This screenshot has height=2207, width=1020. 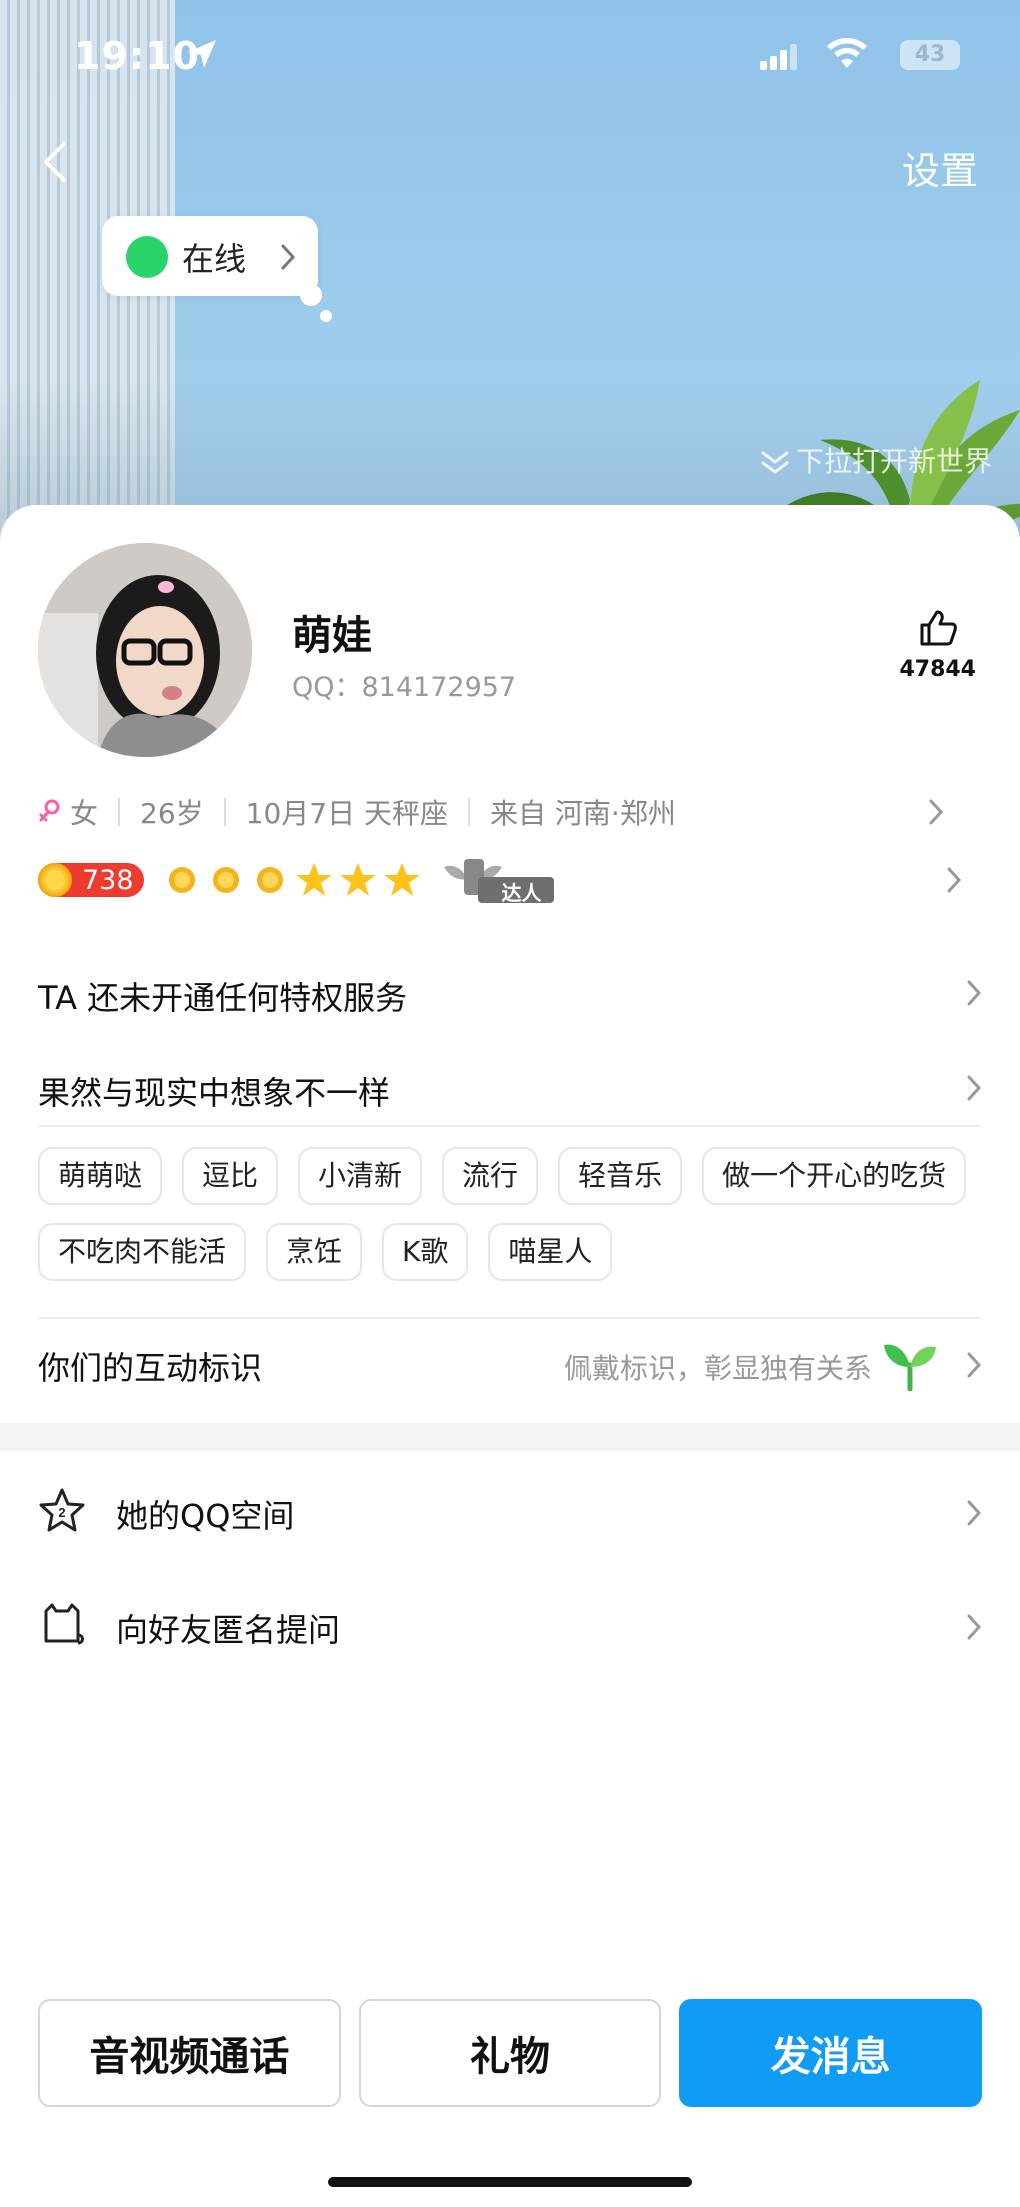 What do you see at coordinates (189, 2053) in the screenshot?
I see `video-call-button: 音视频通话` at bounding box center [189, 2053].